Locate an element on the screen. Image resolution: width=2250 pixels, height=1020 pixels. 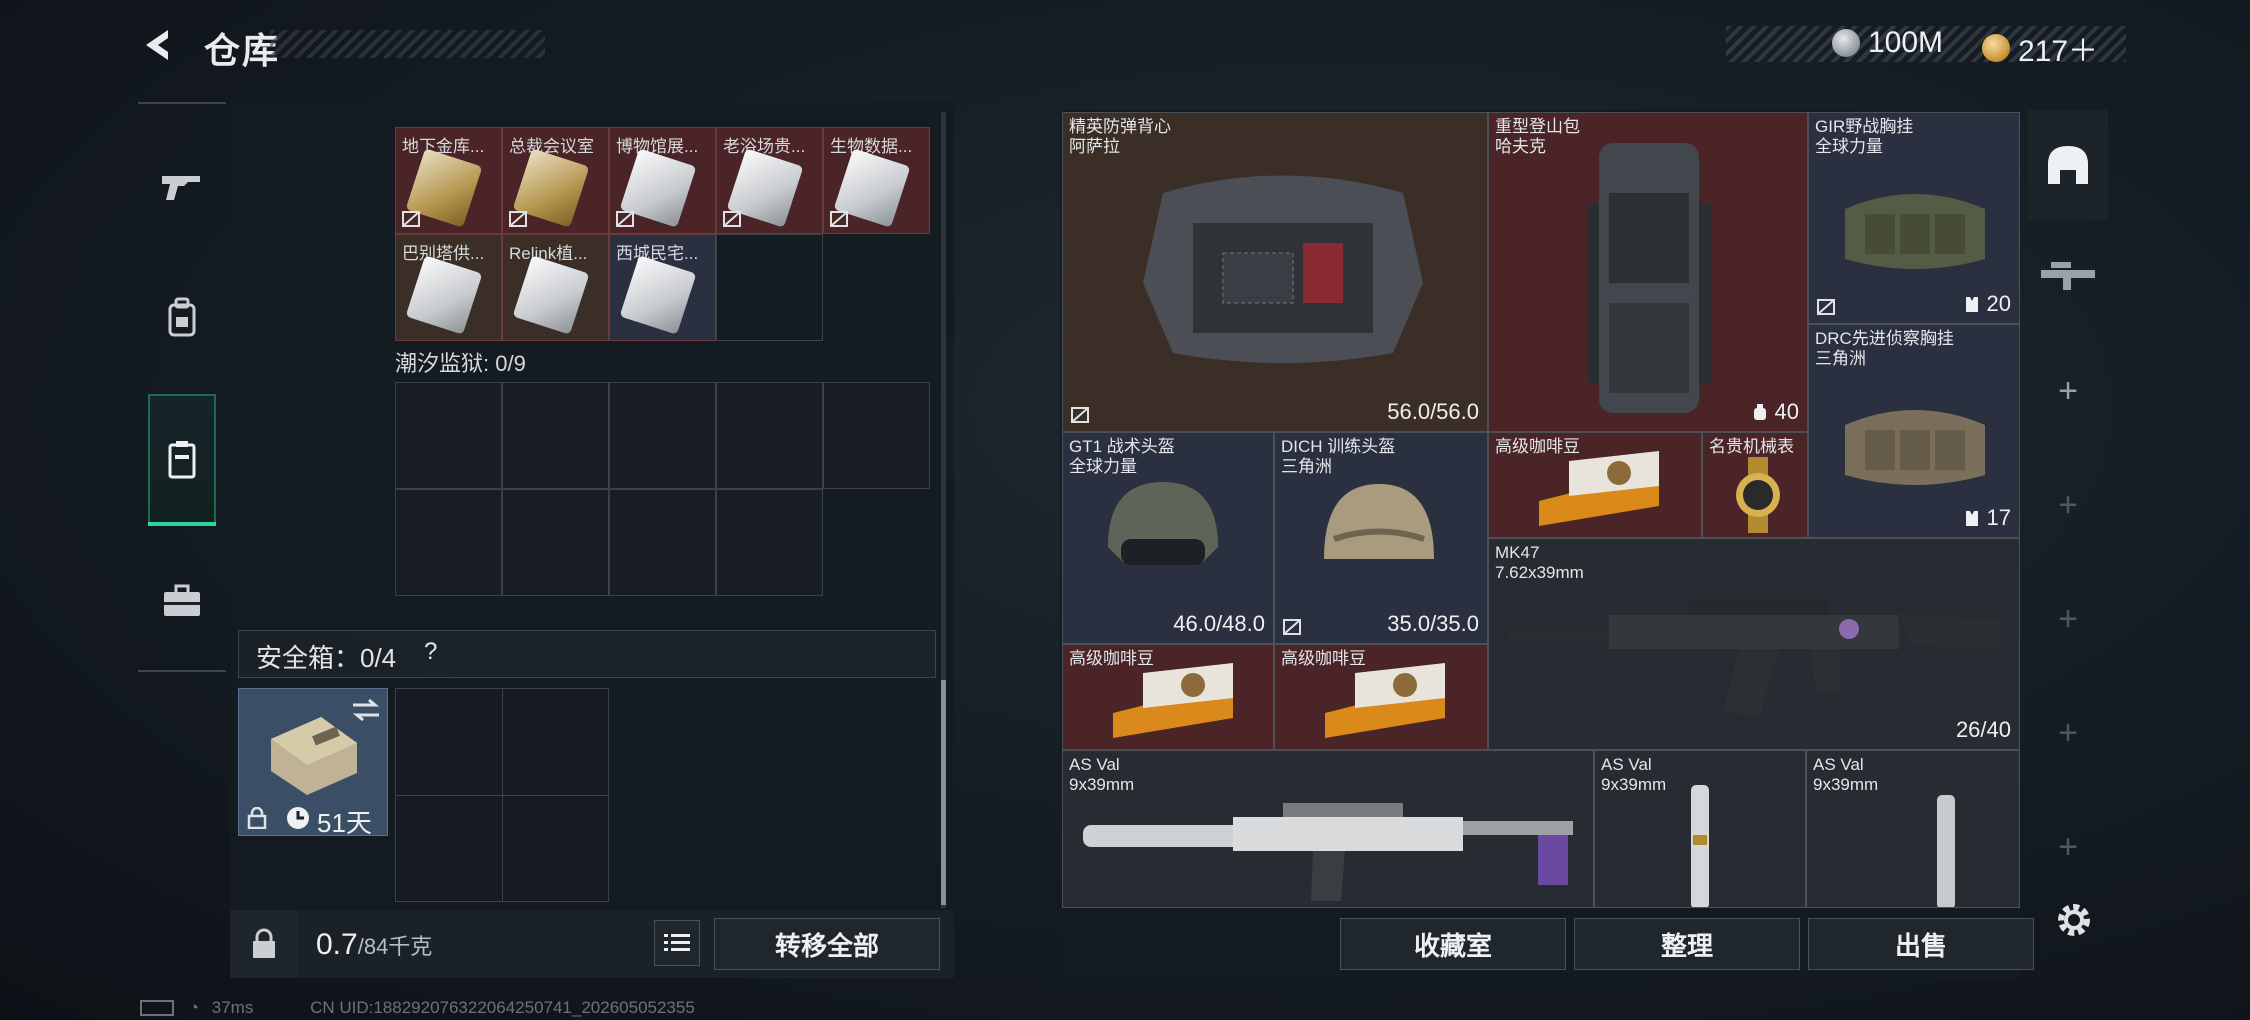
filter-helmet is located at coordinates (2068, 165).